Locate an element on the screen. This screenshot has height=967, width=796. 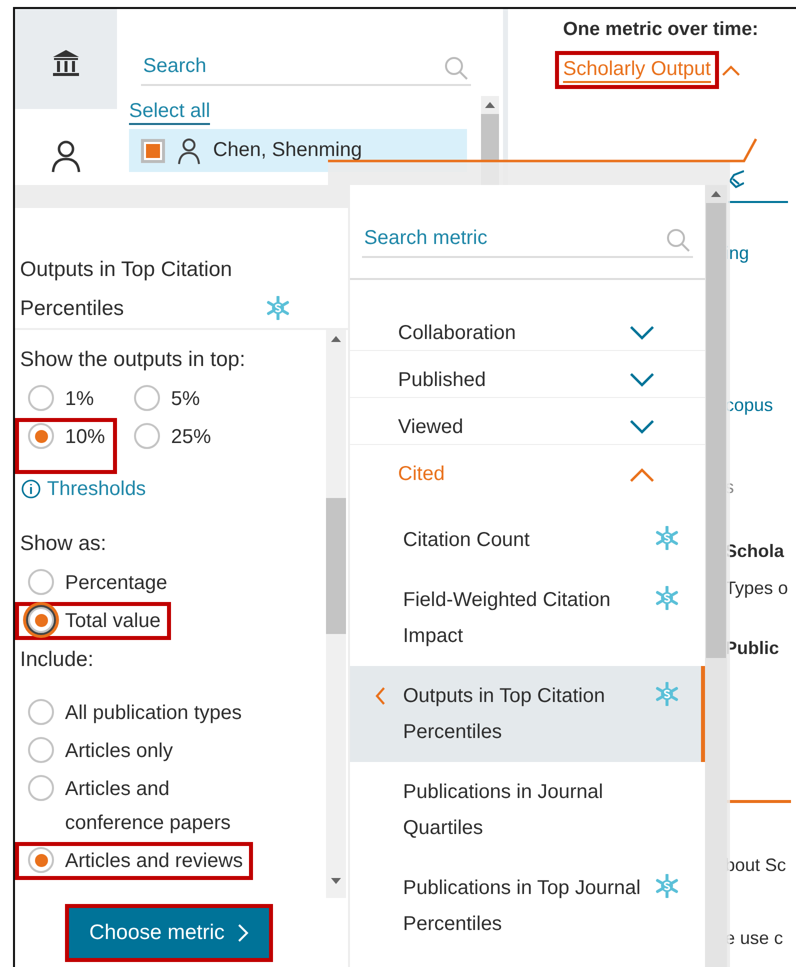
group-heading: Show as: is located at coordinates (63, 544).